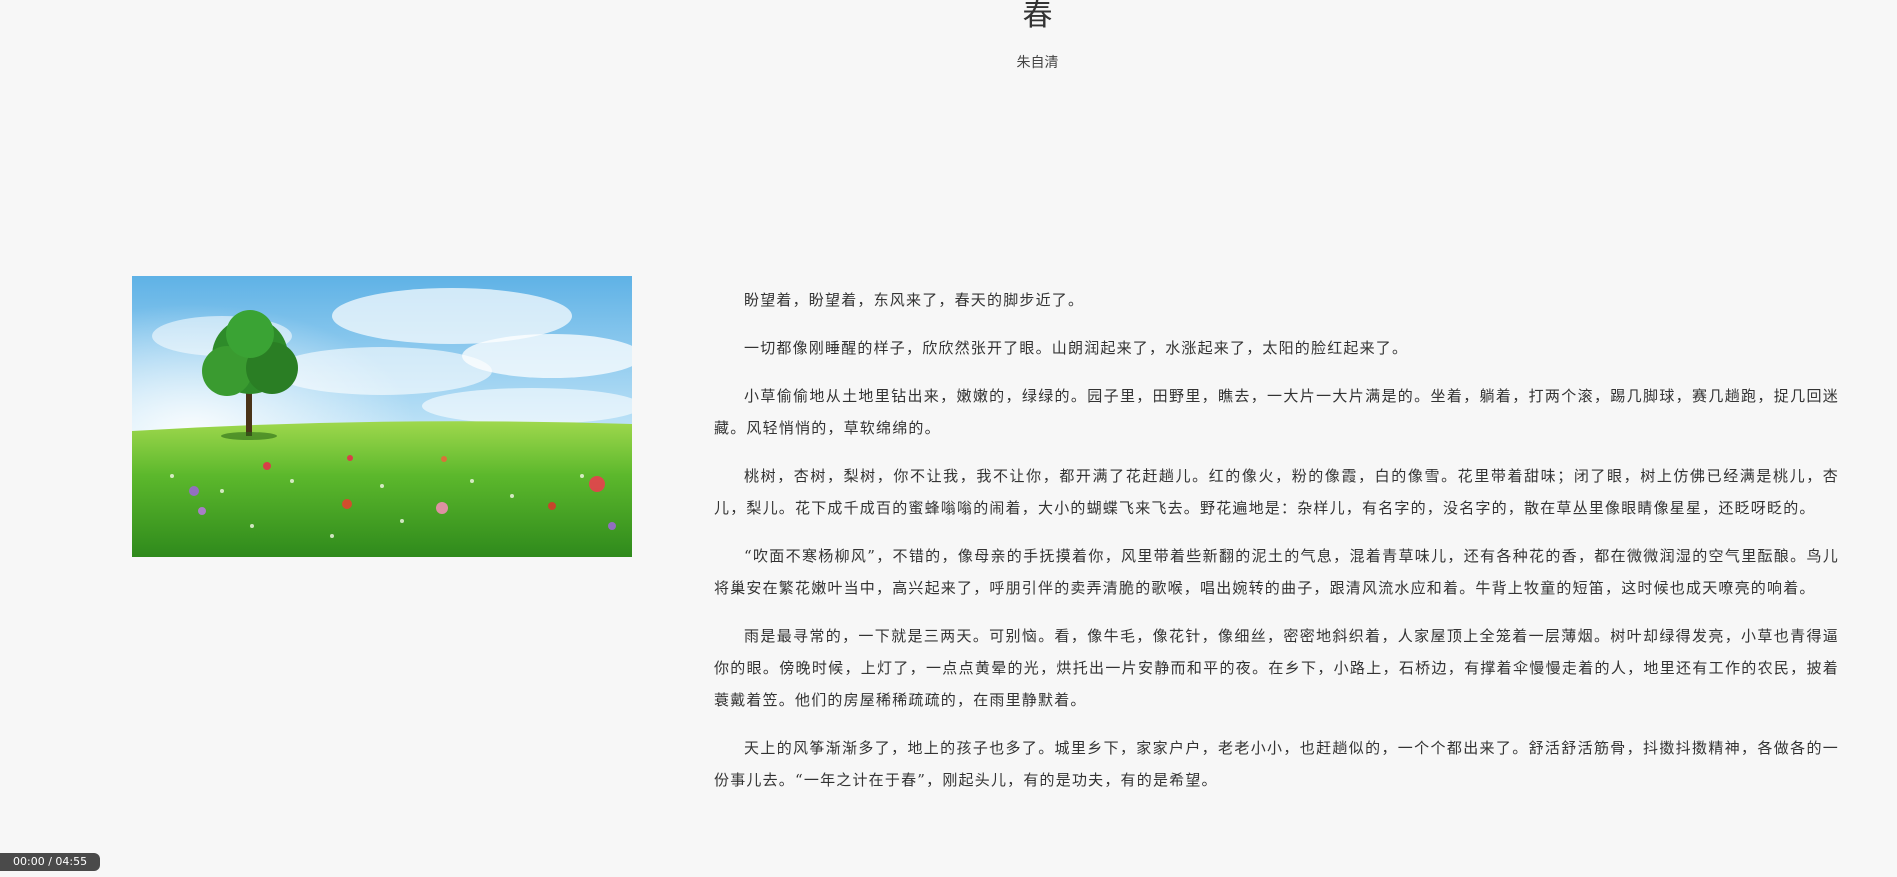  What do you see at coordinates (1037, 63) in the screenshot?
I see `article-author: 朱自清` at bounding box center [1037, 63].